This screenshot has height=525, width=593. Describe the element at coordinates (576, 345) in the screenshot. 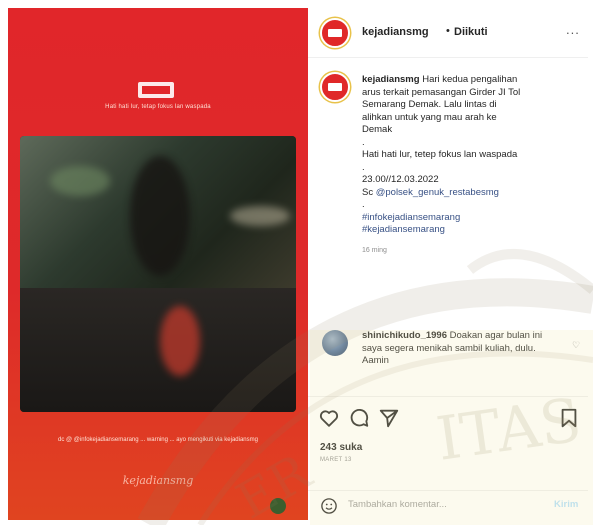

I see `comment-like-icon: ♡` at that location.